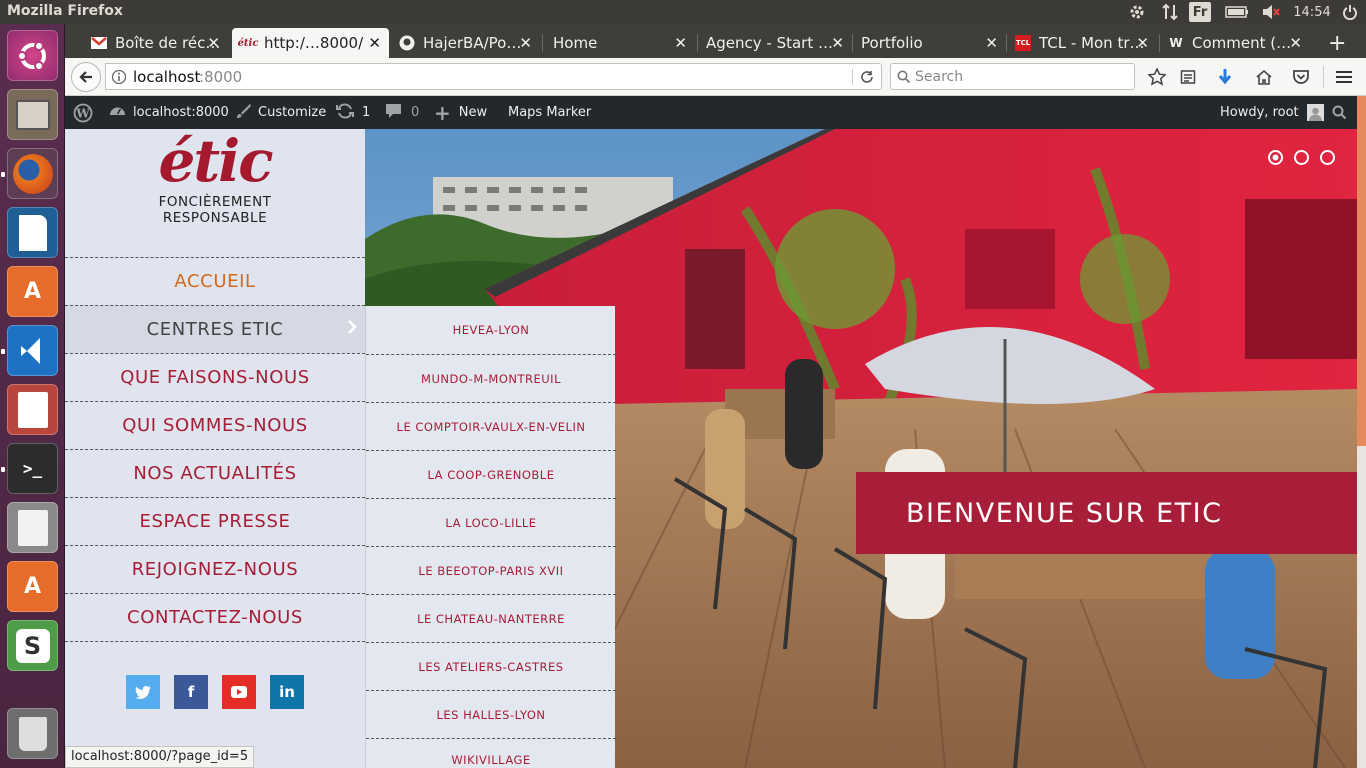 Image resolution: width=1366 pixels, height=768 pixels. I want to click on menu-item-nos-actualites: NOS ACTUALITÉS, so click(215, 473).